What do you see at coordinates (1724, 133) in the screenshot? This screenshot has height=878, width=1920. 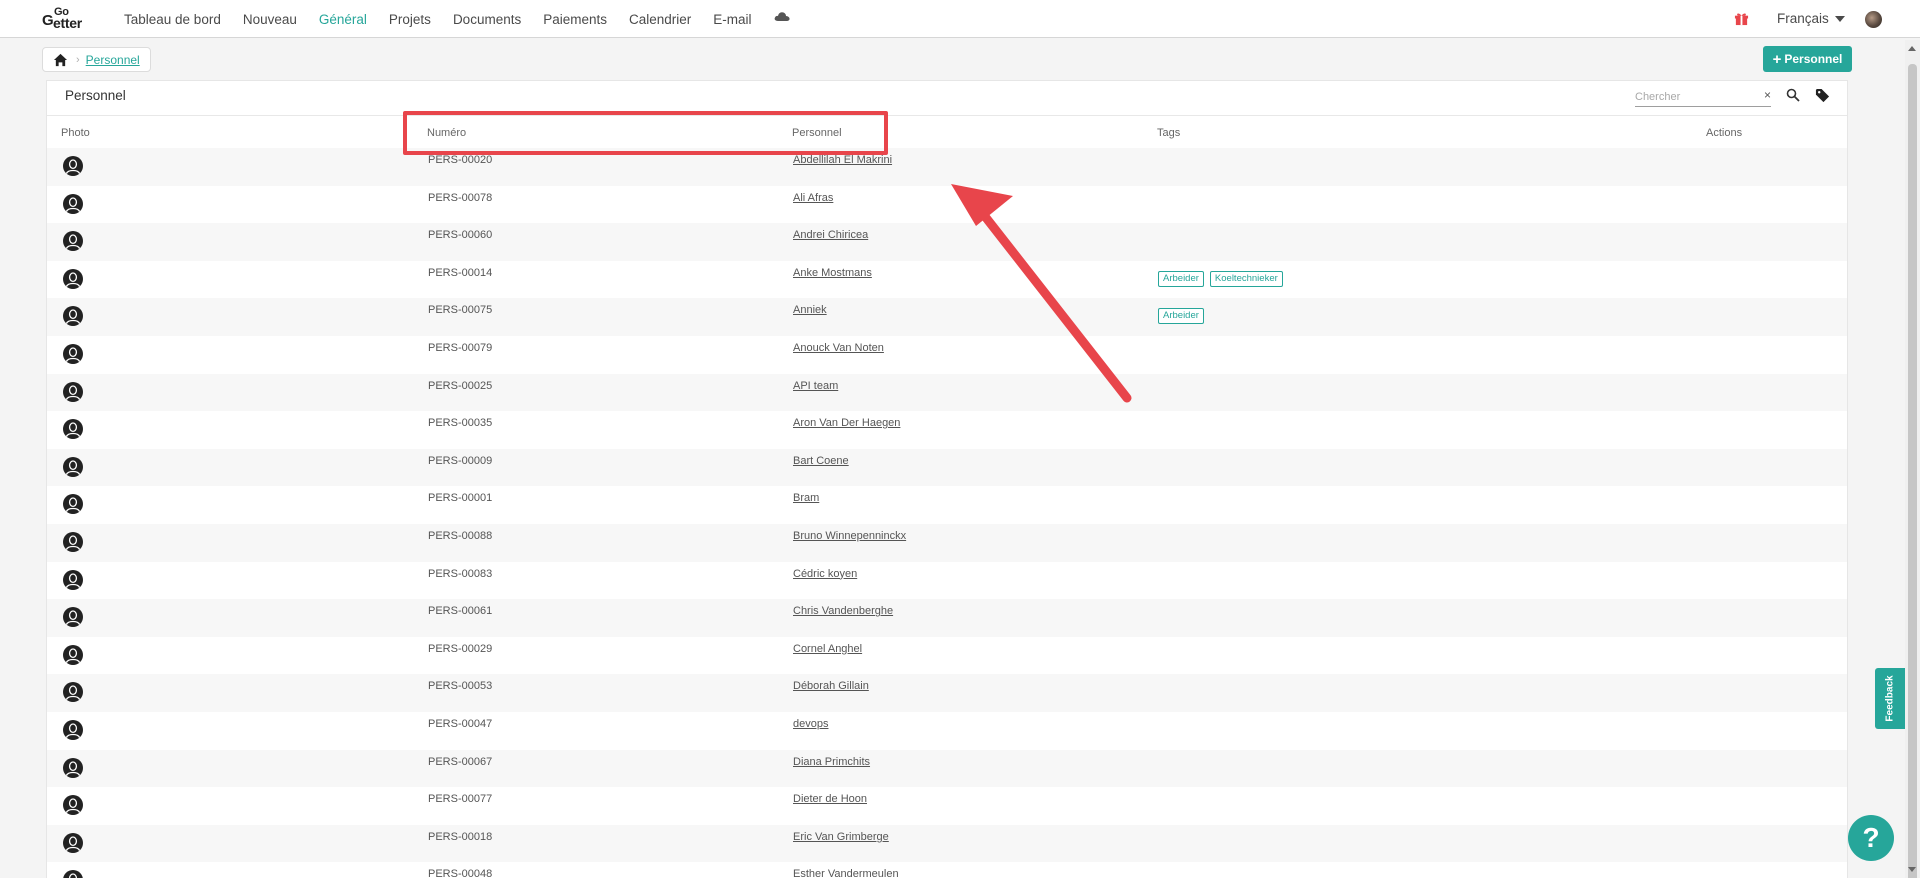 I see `column-header-actions: Actions` at bounding box center [1724, 133].